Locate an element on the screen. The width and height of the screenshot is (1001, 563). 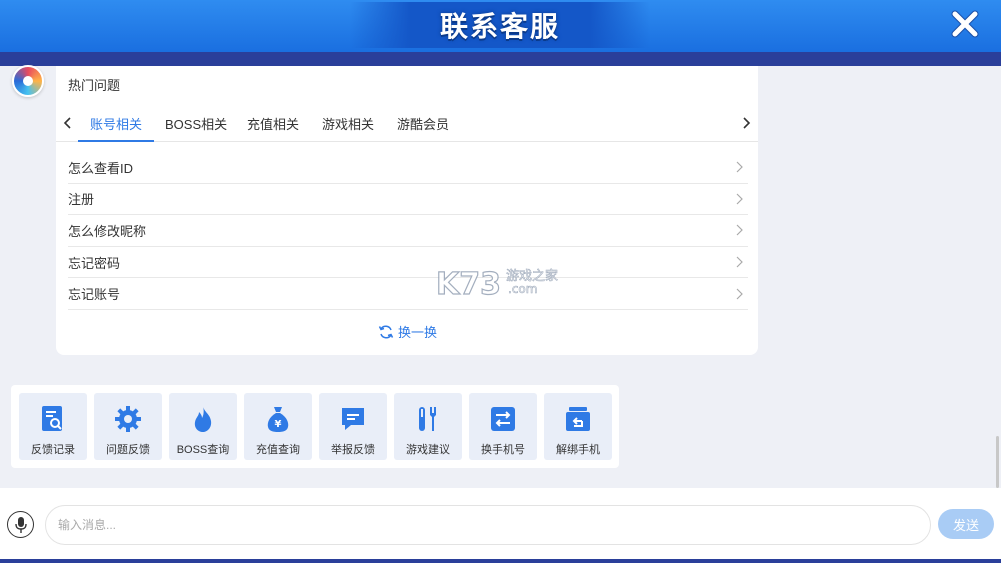
refresh-icon is located at coordinates (386, 331).